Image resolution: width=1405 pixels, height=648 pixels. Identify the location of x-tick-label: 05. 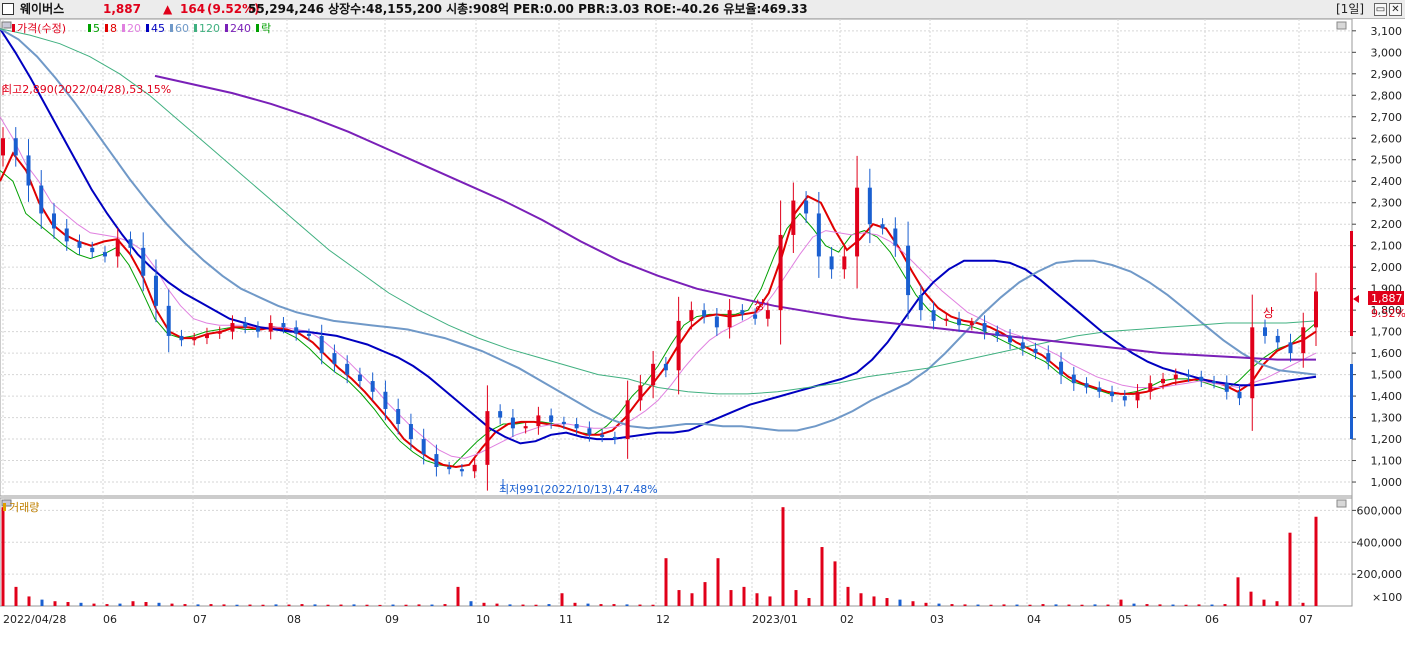
(1125, 619).